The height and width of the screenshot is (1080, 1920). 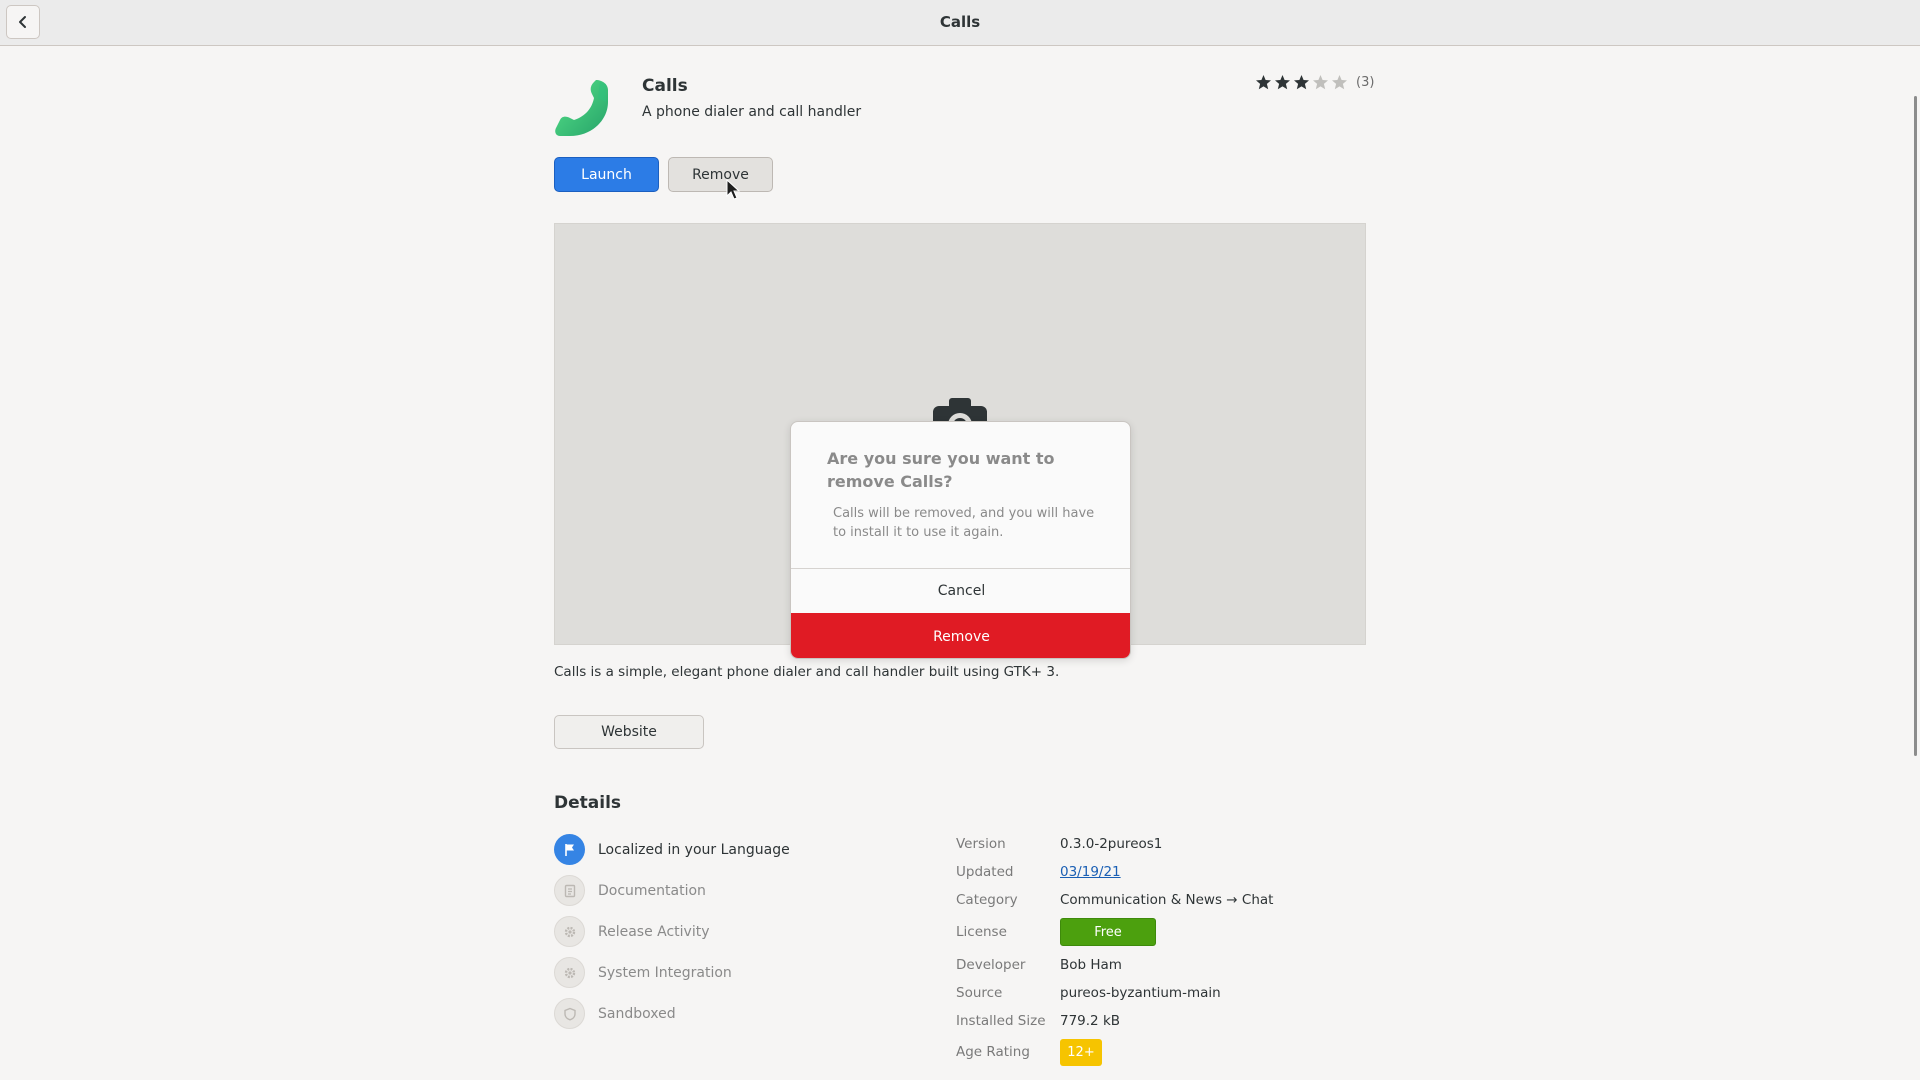 What do you see at coordinates (752, 112) in the screenshot?
I see `app-summary: A phone dialer and call handler` at bounding box center [752, 112].